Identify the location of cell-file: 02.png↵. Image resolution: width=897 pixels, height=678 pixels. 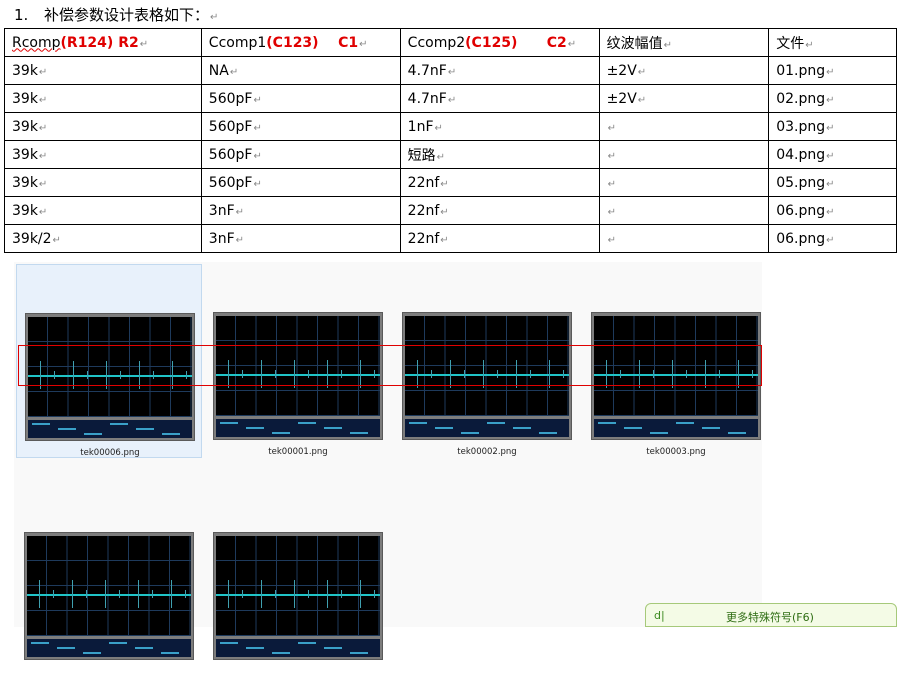
(832, 98).